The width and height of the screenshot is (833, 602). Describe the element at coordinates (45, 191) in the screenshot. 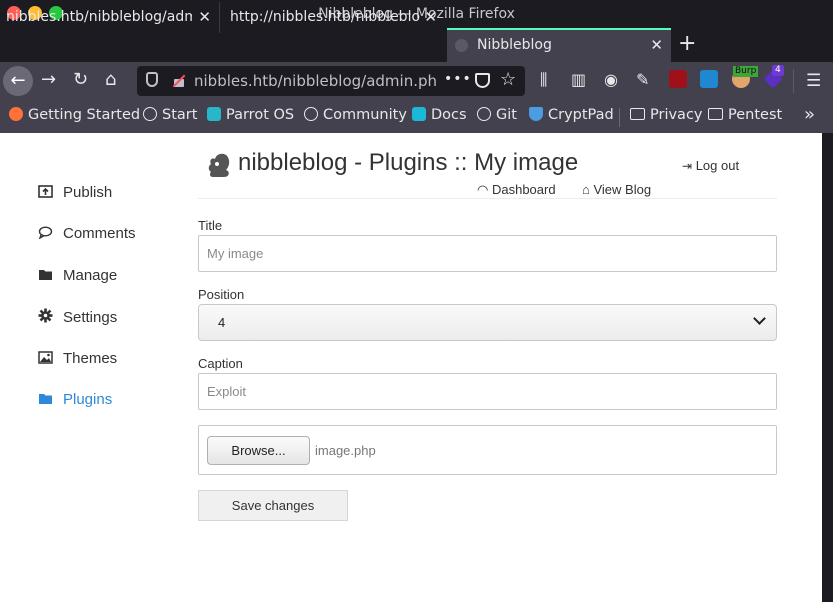

I see `publish-icon` at that location.